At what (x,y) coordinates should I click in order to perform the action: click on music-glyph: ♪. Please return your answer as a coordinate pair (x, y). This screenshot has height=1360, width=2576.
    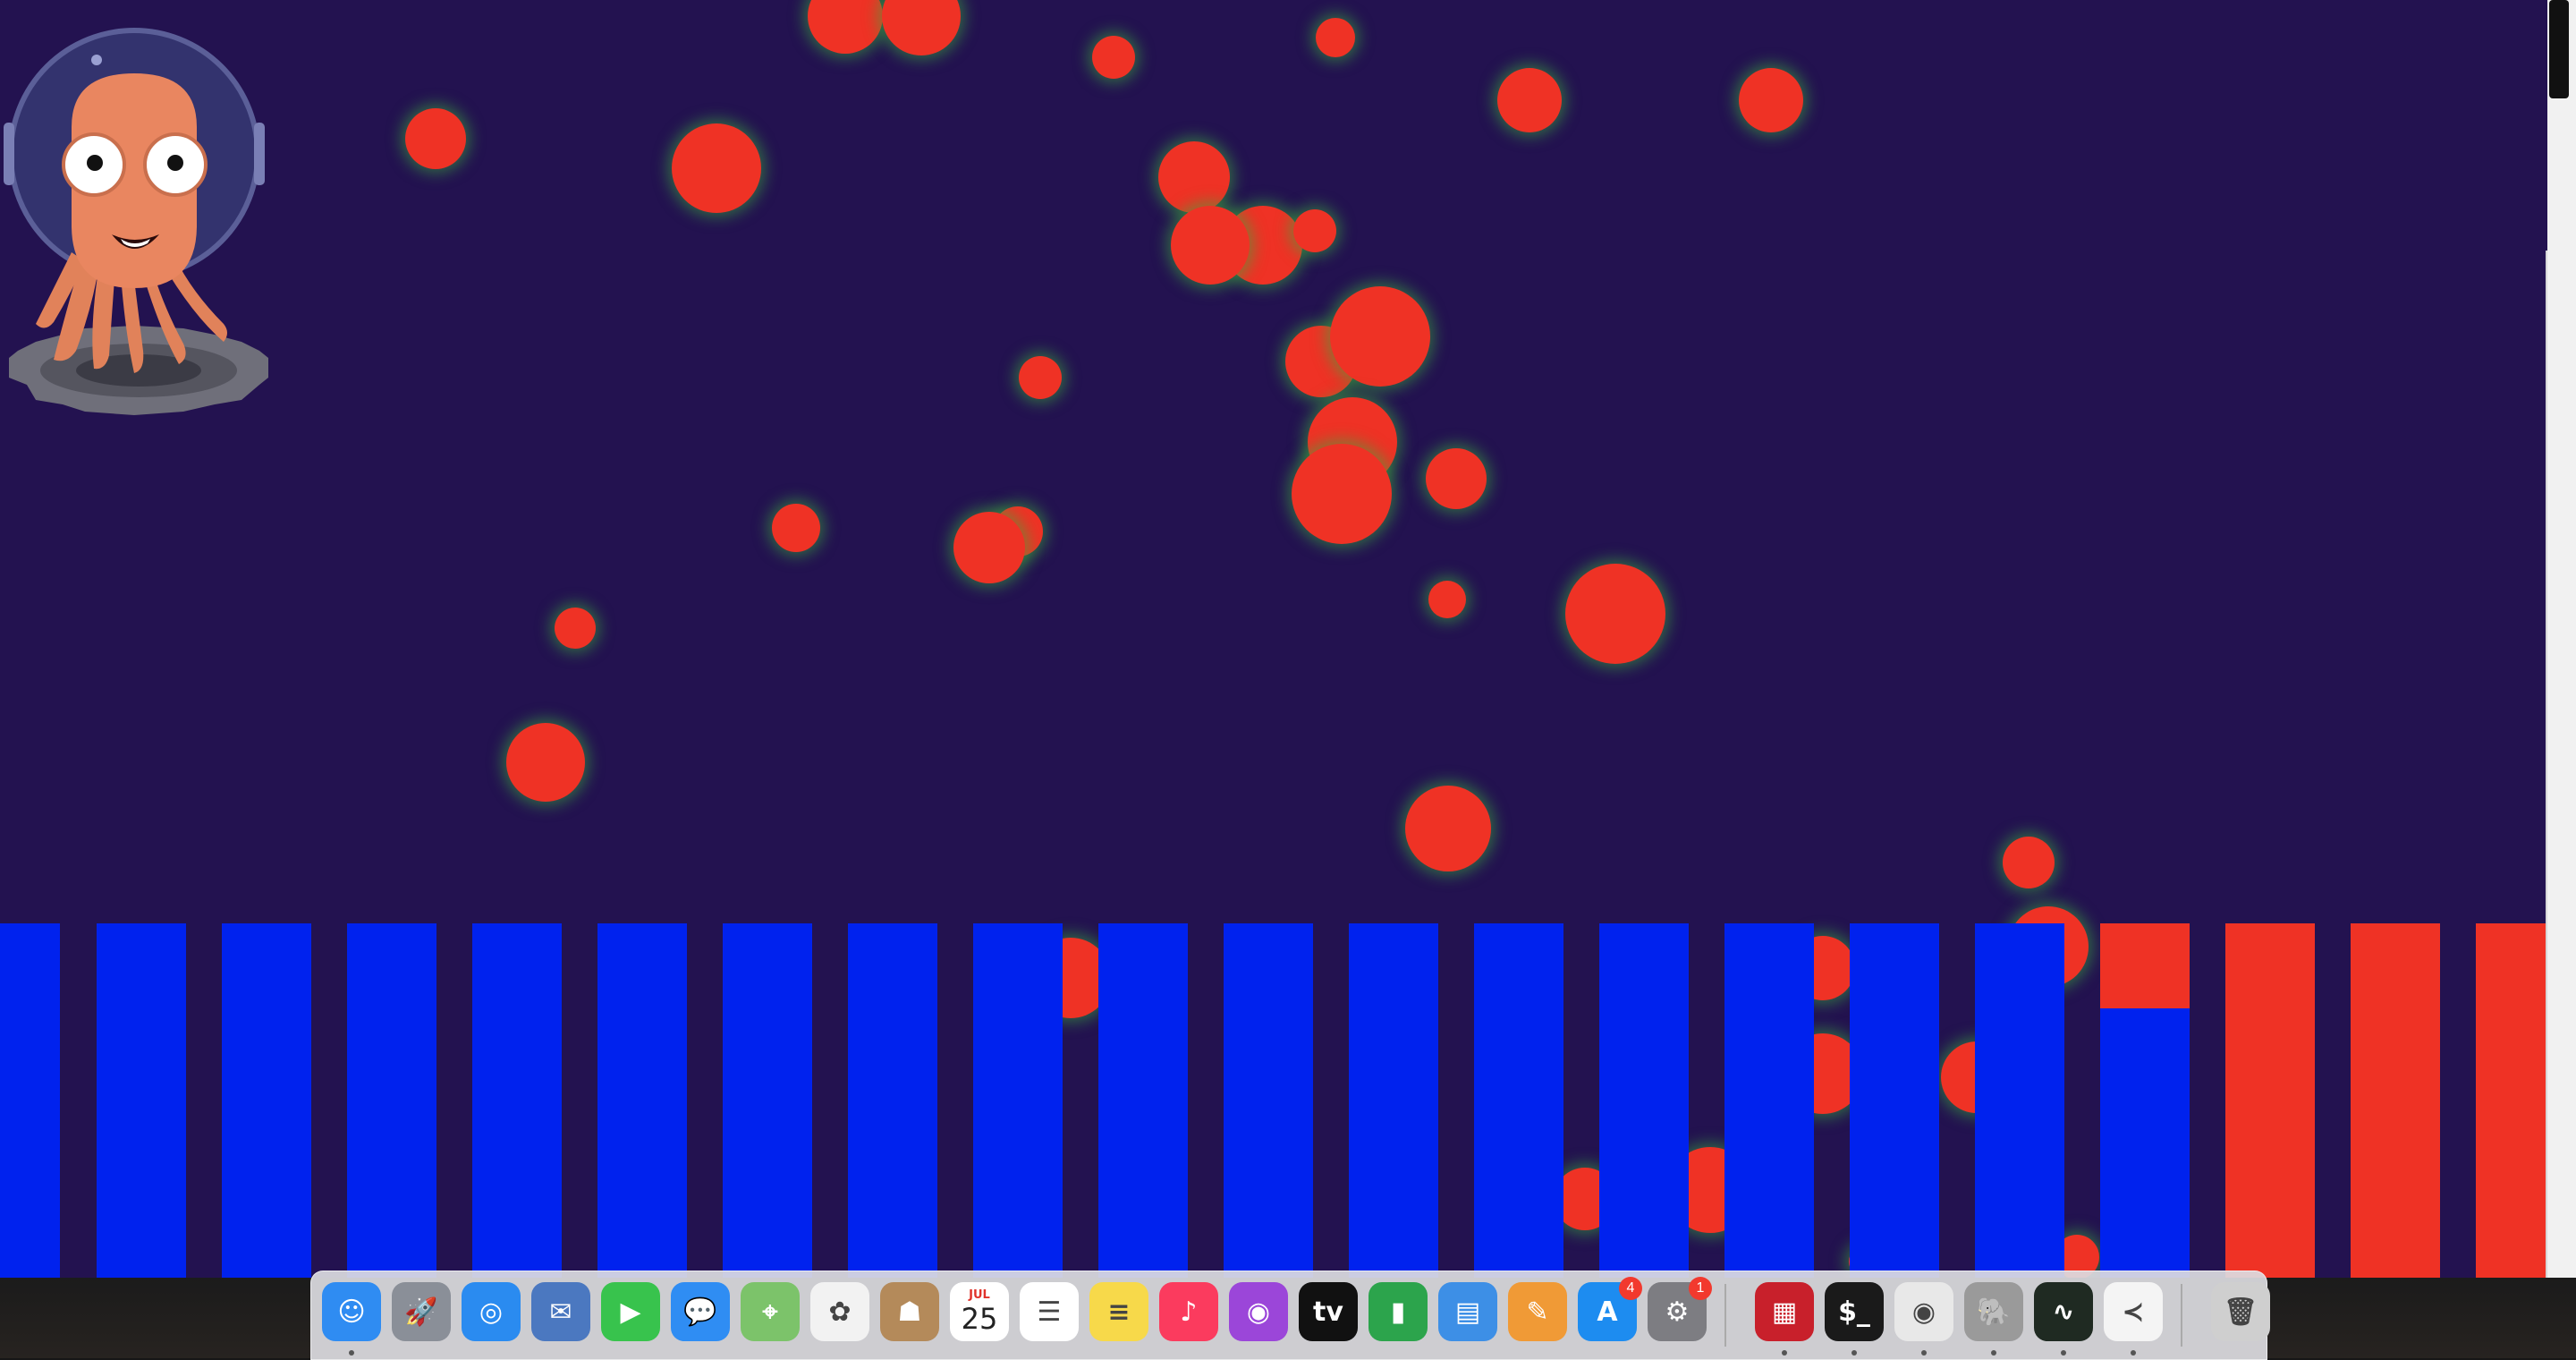
    Looking at the image, I should click on (1189, 1312).